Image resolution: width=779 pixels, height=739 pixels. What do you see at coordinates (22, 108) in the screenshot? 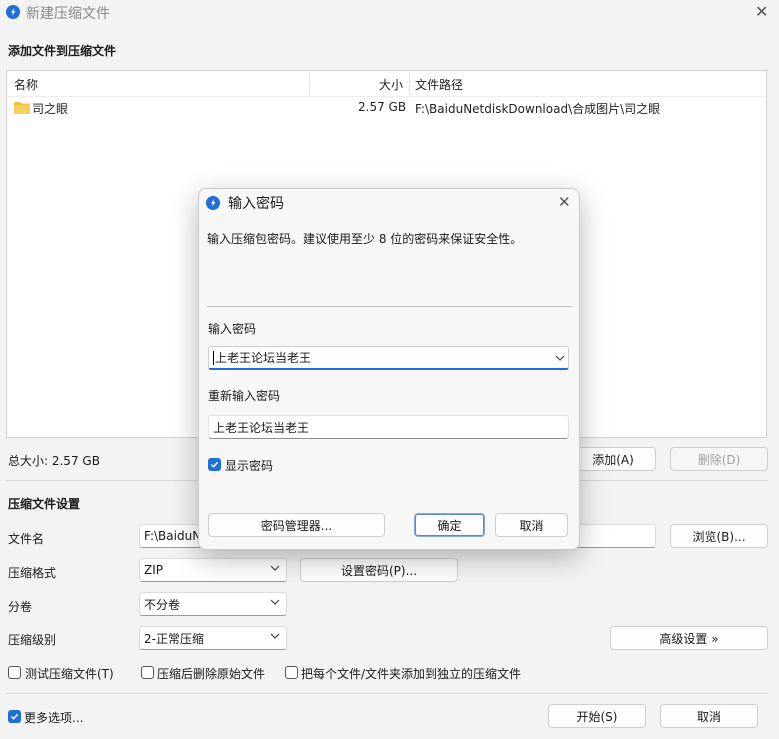
I see `folder-icon` at bounding box center [22, 108].